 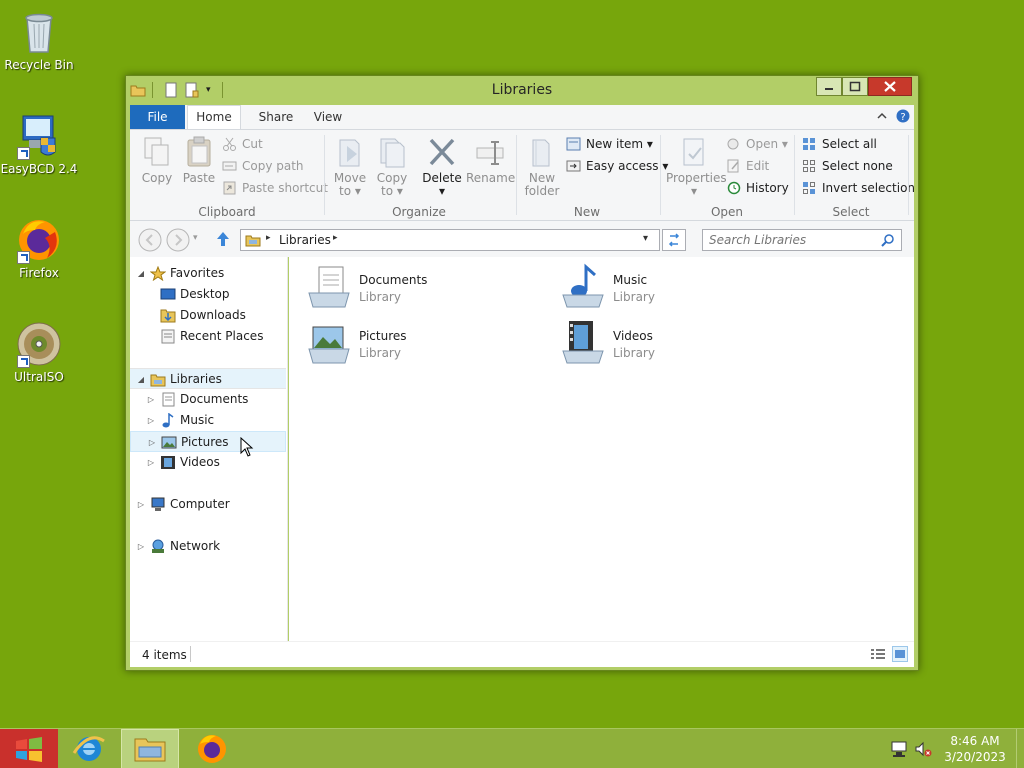 What do you see at coordinates (39, 144) in the screenshot?
I see `desktop-icon-easybcd: EasyBCD 2.4` at bounding box center [39, 144].